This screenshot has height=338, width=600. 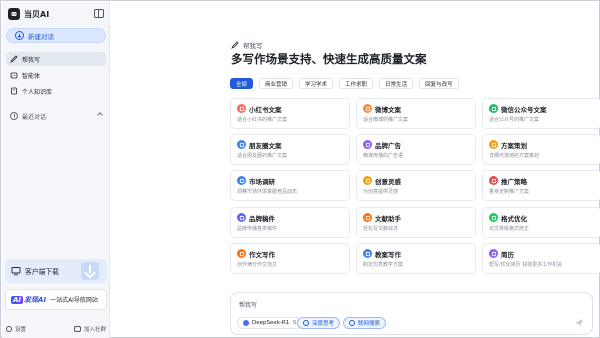 I want to click on download-label: 客户端下载, so click(x=42, y=272).